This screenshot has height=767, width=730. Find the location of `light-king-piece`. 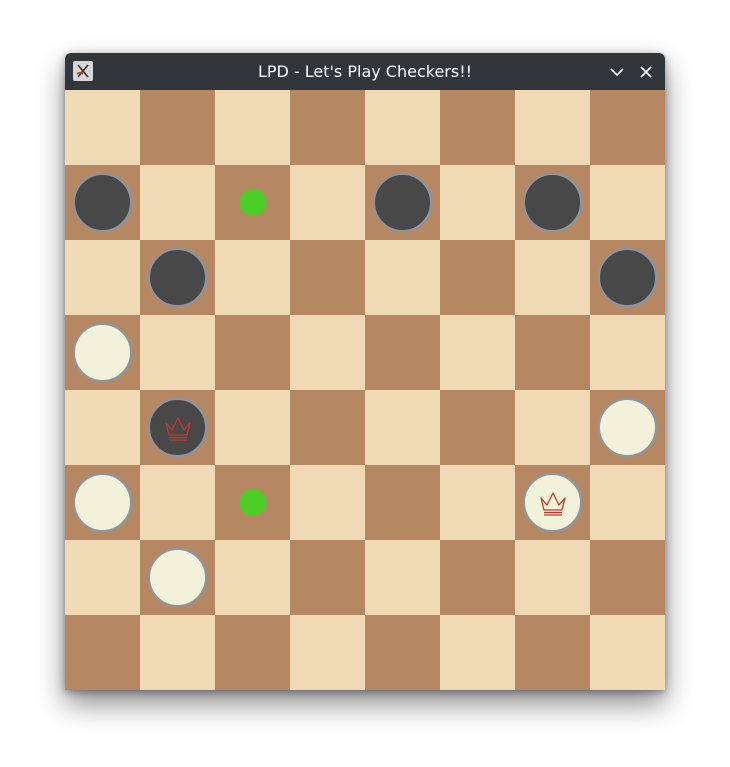

light-king-piece is located at coordinates (552, 502).